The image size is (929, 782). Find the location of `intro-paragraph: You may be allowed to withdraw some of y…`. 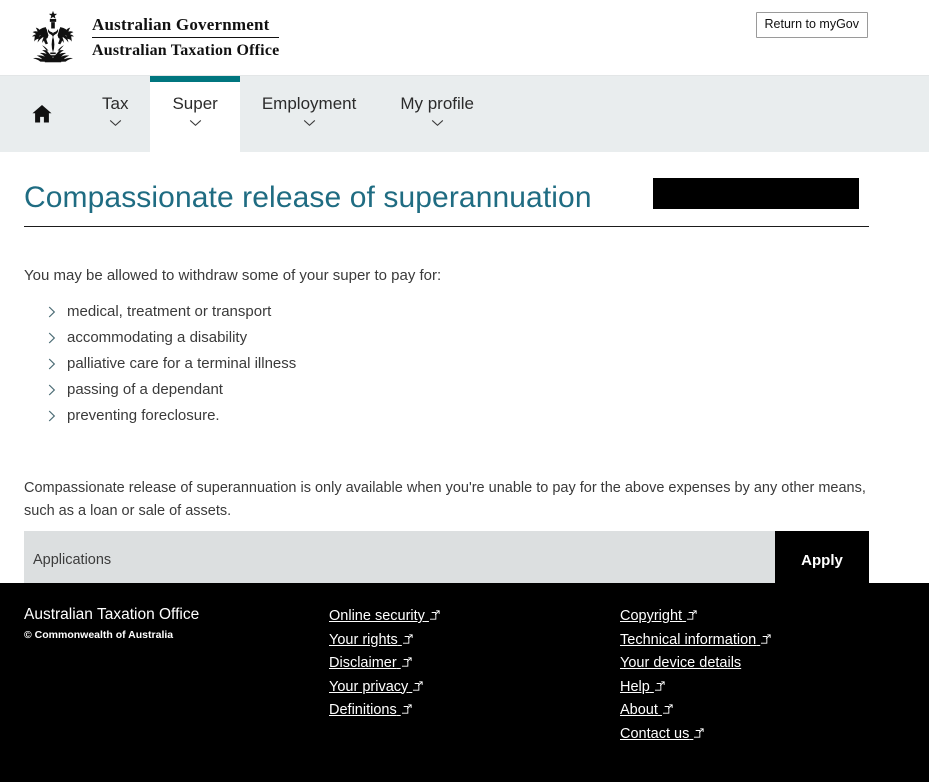

intro-paragraph: You may be allowed to withdraw some of y… is located at coordinates (233, 275).